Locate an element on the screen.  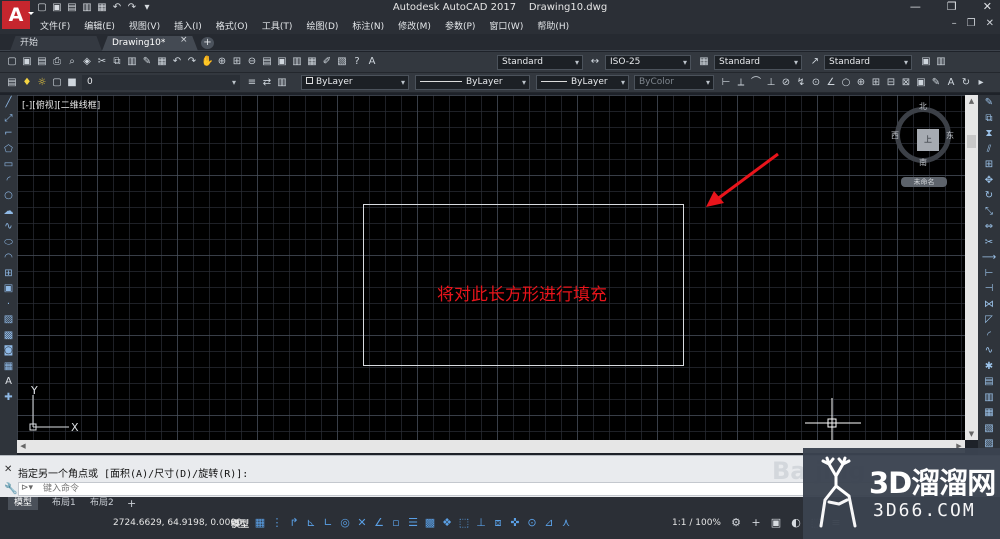
new-tab-button: + is located at coordinates (207, 43).